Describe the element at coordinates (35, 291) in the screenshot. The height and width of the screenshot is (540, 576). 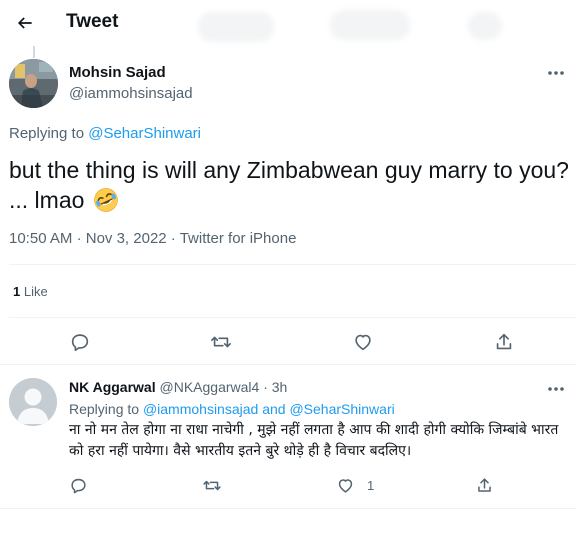
I see `likes-label: Like` at that location.